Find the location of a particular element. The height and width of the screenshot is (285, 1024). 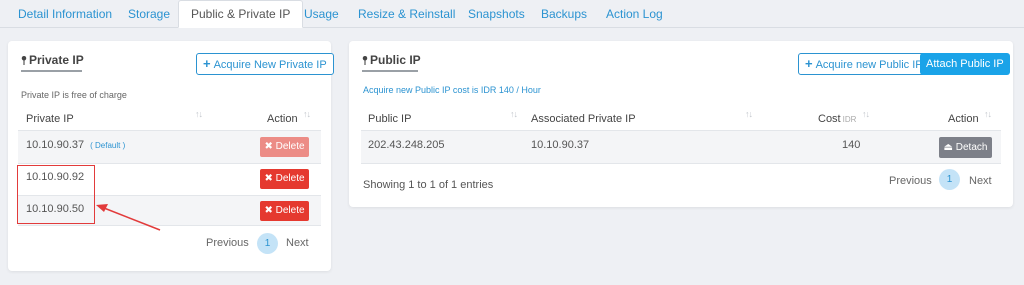

column-header-public-ip: Public IP is located at coordinates (389, 119).